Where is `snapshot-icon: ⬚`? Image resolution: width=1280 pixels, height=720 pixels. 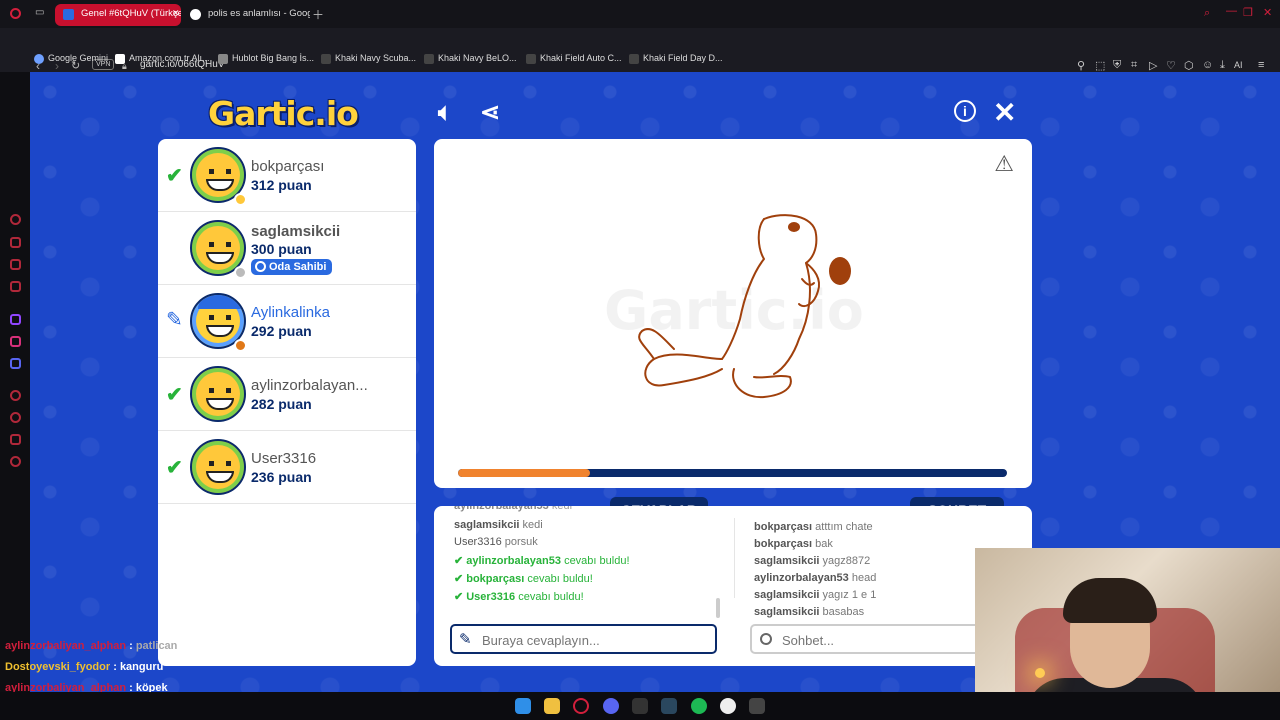
snapshot-icon: ⬚ is located at coordinates (1100, 65).